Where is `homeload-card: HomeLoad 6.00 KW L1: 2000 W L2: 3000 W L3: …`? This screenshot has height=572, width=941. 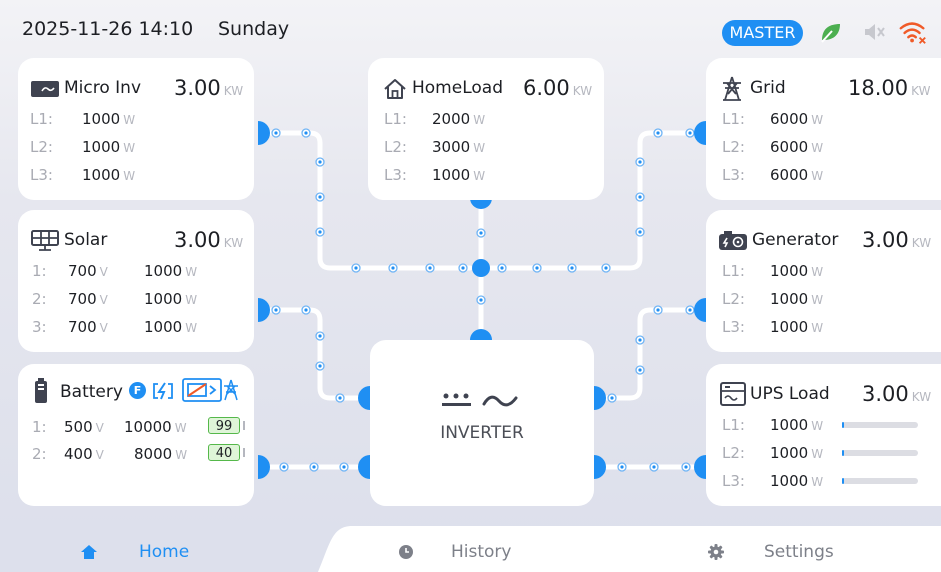 homeload-card: HomeLoad 6.00 KW L1: 2000 W L2: 3000 W L3: … is located at coordinates (486, 129).